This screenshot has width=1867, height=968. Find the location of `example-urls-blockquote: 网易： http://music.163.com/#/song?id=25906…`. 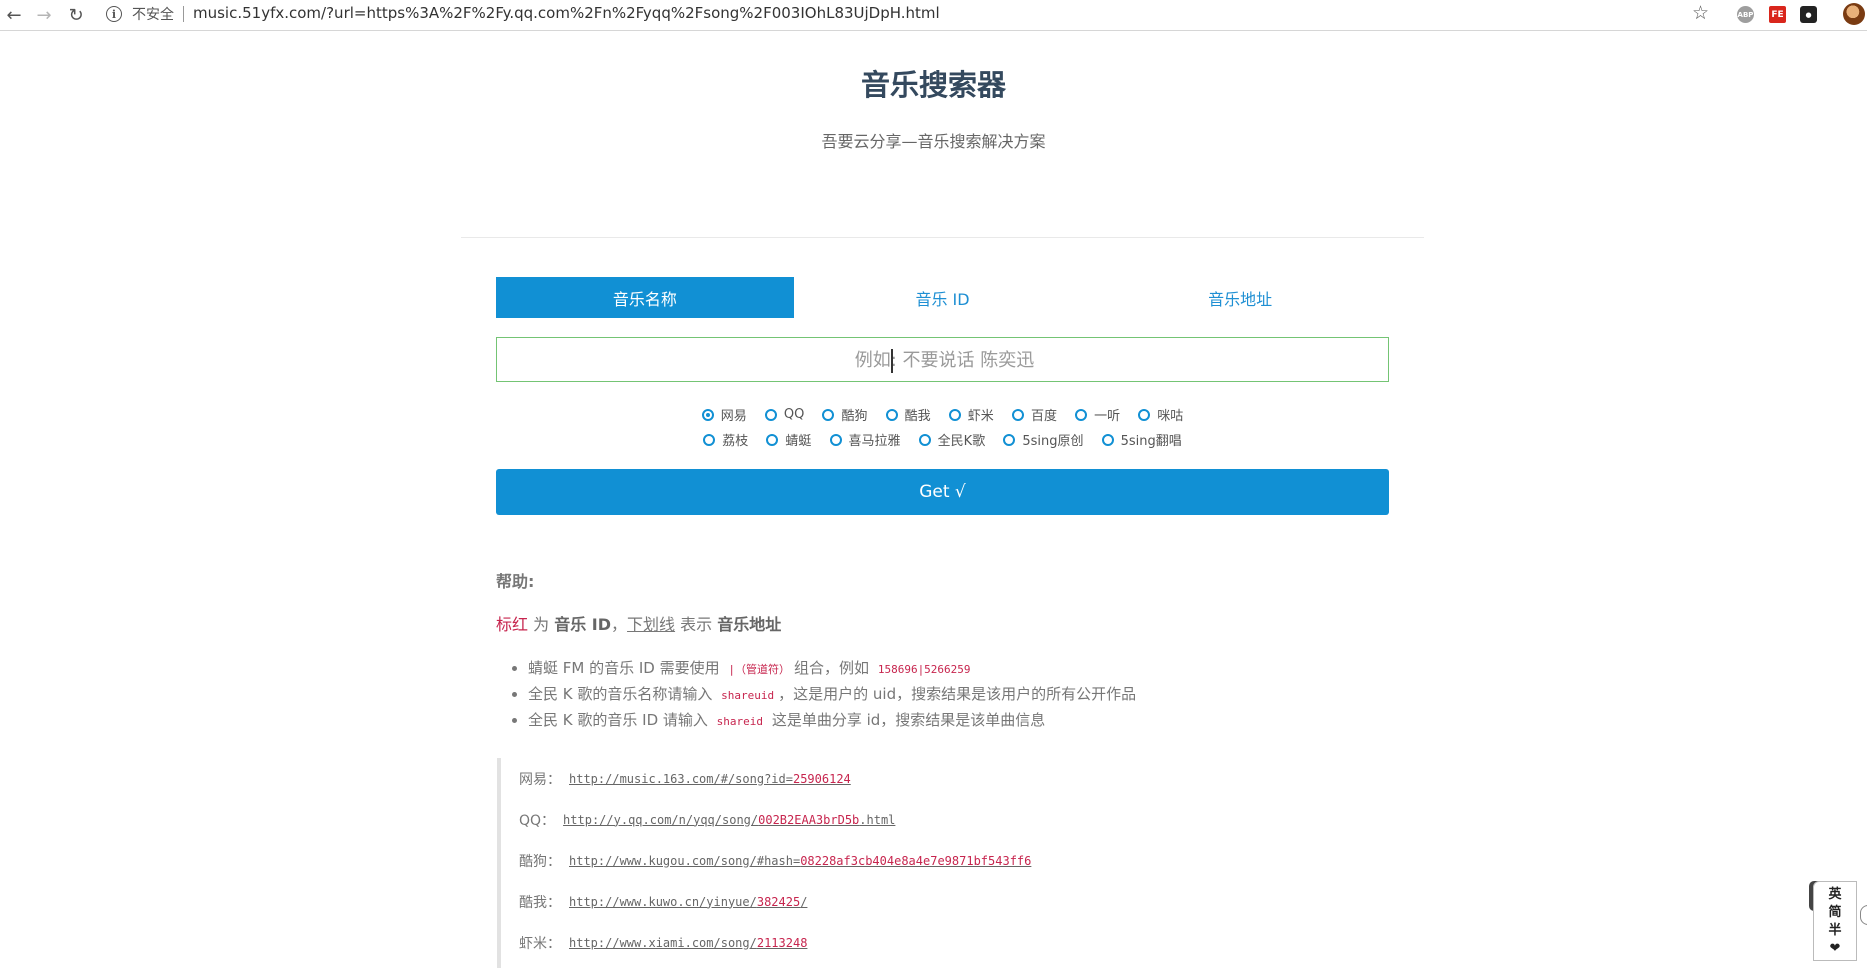

example-urls-blockquote: 网易： http://music.163.com/#/song?id=25906… is located at coordinates (942, 863).